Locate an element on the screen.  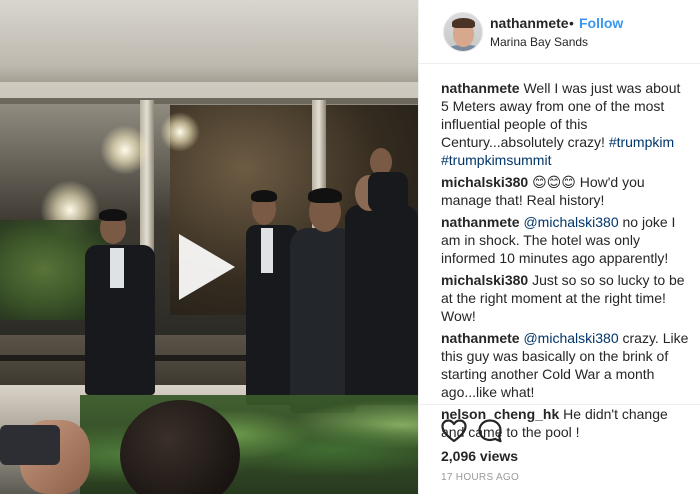
avatar-hair is located at coordinates (463, 23).